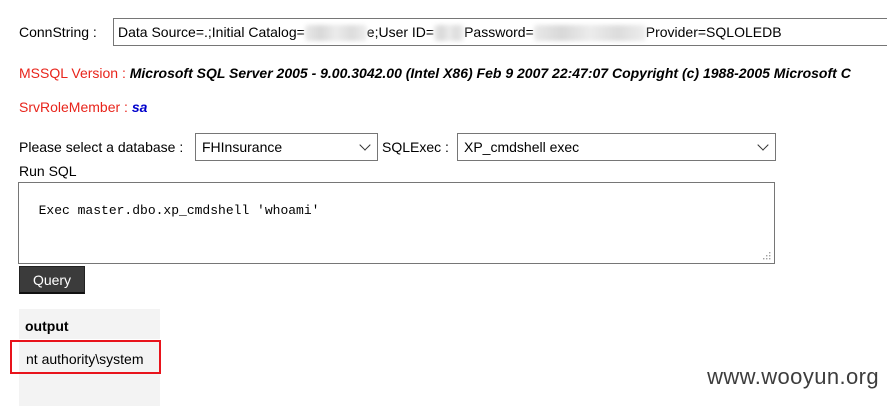 The height and width of the screenshot is (406, 887). Describe the element at coordinates (73, 107) in the screenshot. I see `role-label: SrvRoleMember :` at that location.